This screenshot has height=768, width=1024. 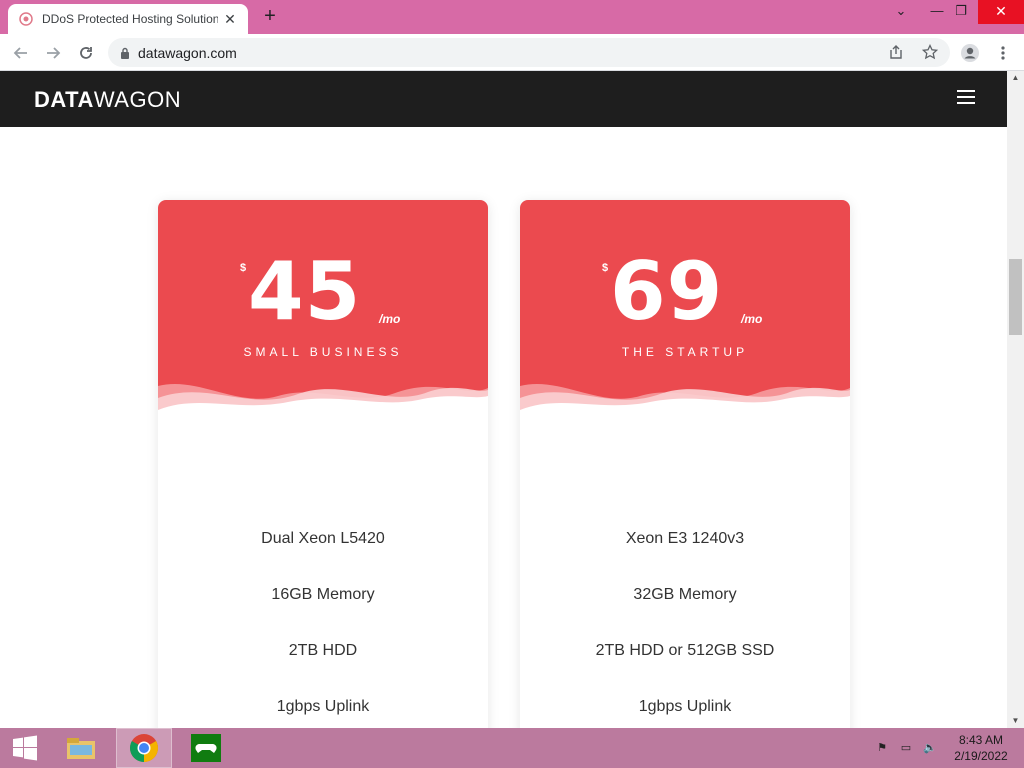 I want to click on close-window-button: ✕, so click(x=1001, y=12).